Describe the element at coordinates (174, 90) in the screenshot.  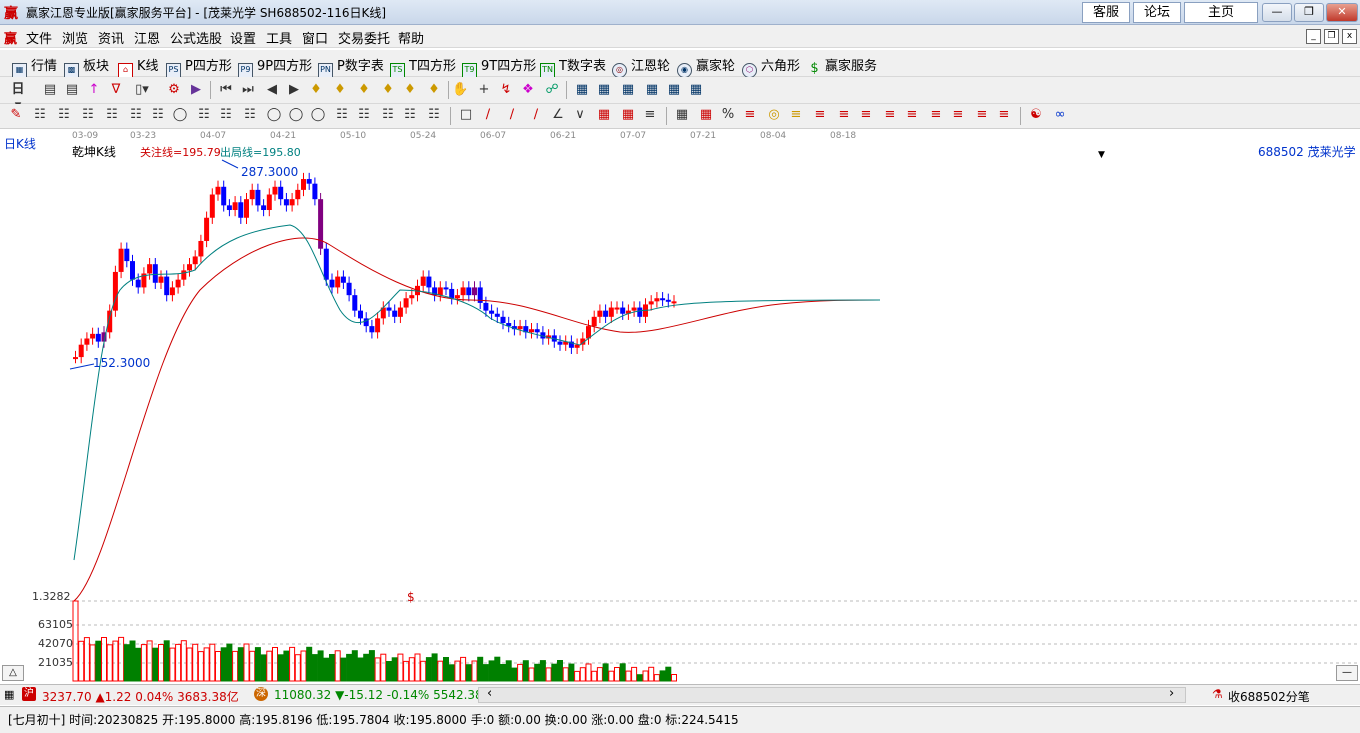
I see `settings-icon: ⚙` at that location.